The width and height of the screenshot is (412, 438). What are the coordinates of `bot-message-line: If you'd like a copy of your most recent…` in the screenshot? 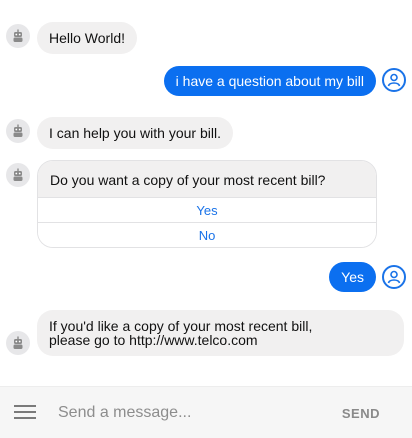 It's located at (181, 326).